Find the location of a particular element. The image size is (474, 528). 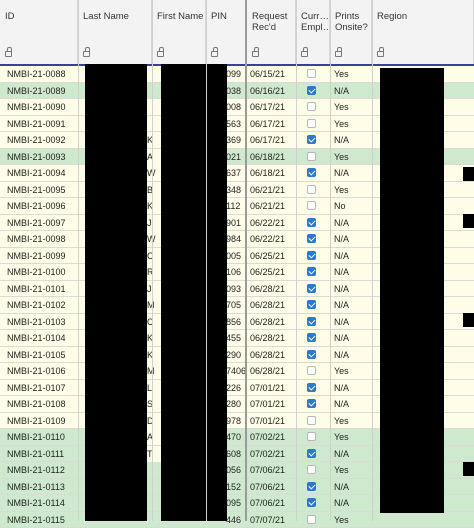

pin-cell: 856 is located at coordinates (236, 322).